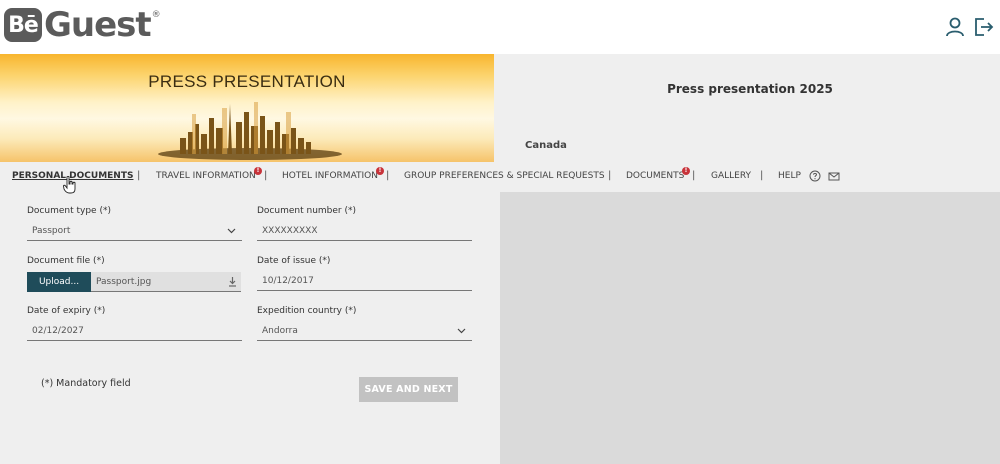 Image resolution: width=1000 pixels, height=464 pixels. Describe the element at coordinates (330, 176) in the screenshot. I see `tab-hotel-information: HOTEL INFORMATION` at that location.